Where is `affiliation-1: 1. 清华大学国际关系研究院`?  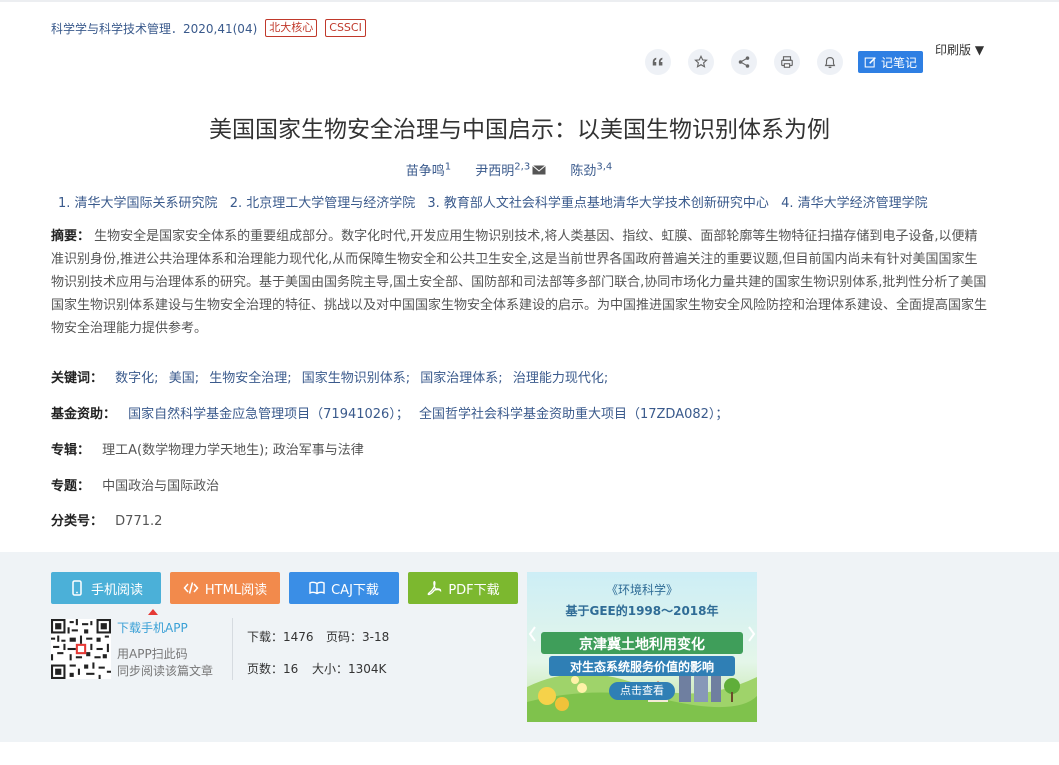 affiliation-1: 1. 清华大学国际关系研究院 is located at coordinates (138, 203).